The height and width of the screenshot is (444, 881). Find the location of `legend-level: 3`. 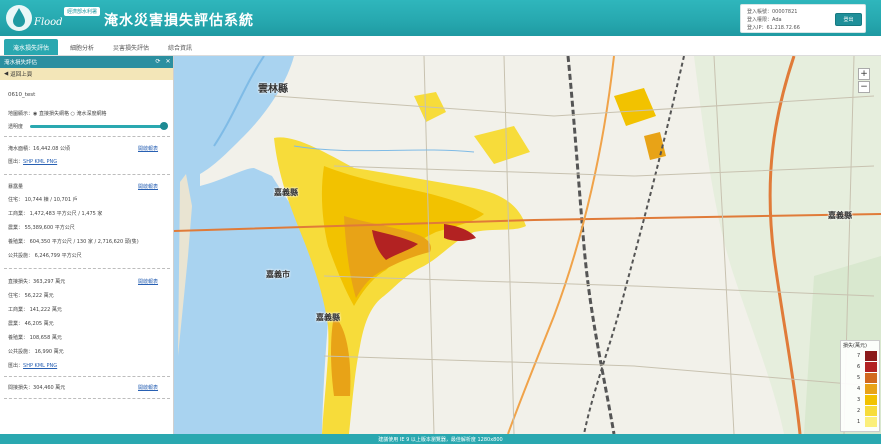

legend-level: 3 is located at coordinates (859, 400).